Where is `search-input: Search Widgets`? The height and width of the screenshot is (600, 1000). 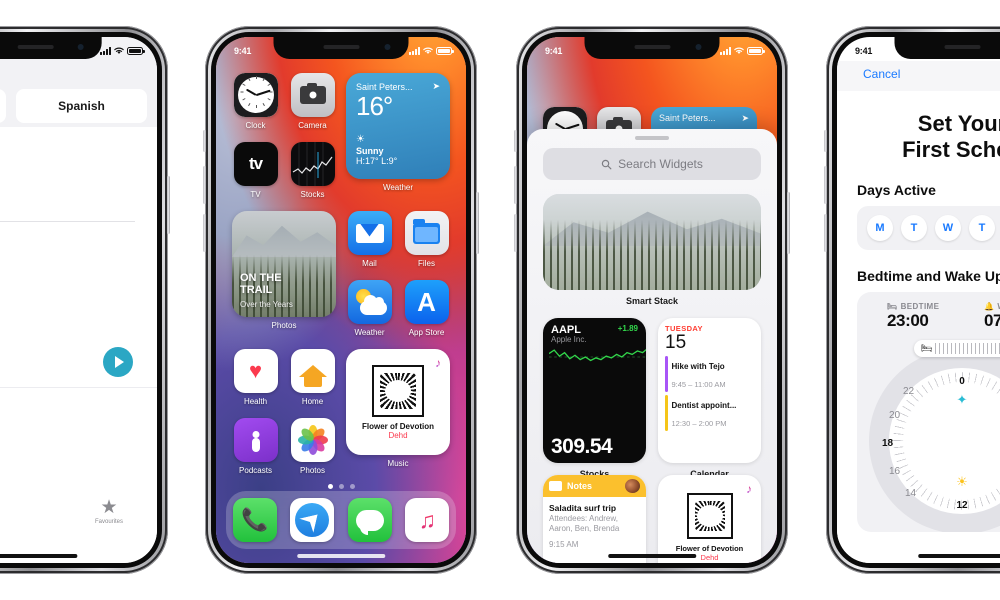
search-input: Search Widgets is located at coordinates (652, 164).